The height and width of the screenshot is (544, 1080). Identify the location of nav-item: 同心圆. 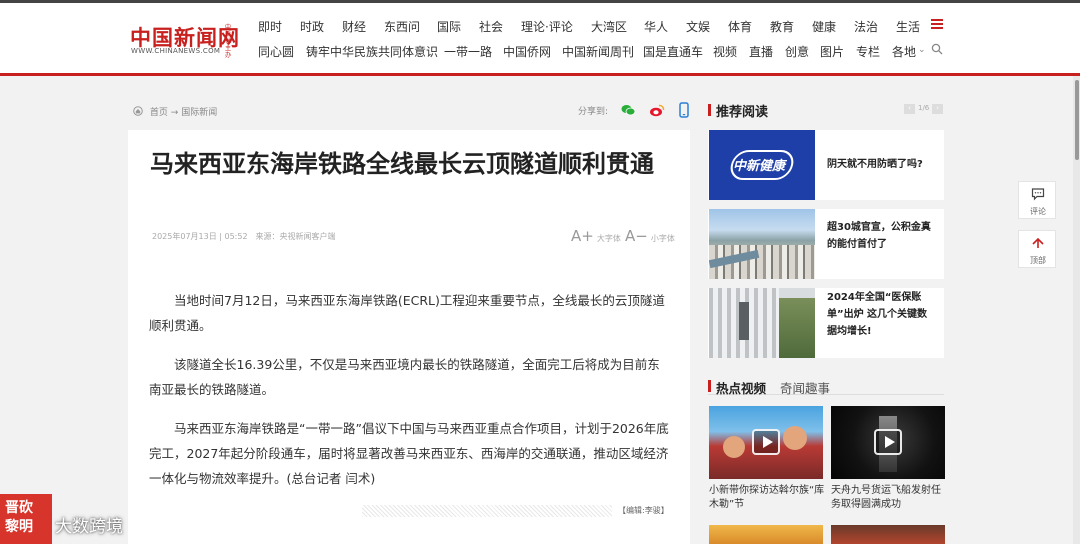
(276, 51).